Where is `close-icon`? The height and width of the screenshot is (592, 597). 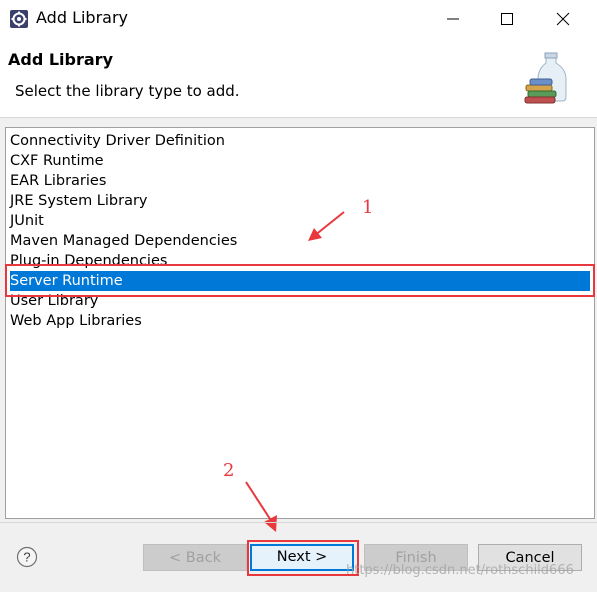
close-icon is located at coordinates (563, 19).